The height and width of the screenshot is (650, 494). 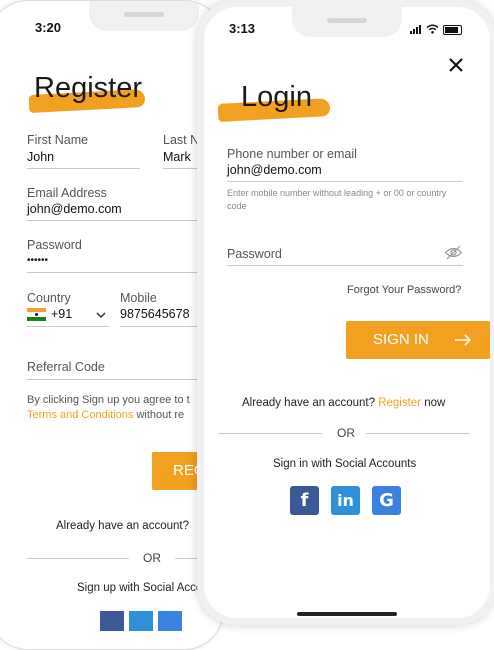 What do you see at coordinates (80, 415) in the screenshot?
I see `terms-link: Terms and Conditions` at bounding box center [80, 415].